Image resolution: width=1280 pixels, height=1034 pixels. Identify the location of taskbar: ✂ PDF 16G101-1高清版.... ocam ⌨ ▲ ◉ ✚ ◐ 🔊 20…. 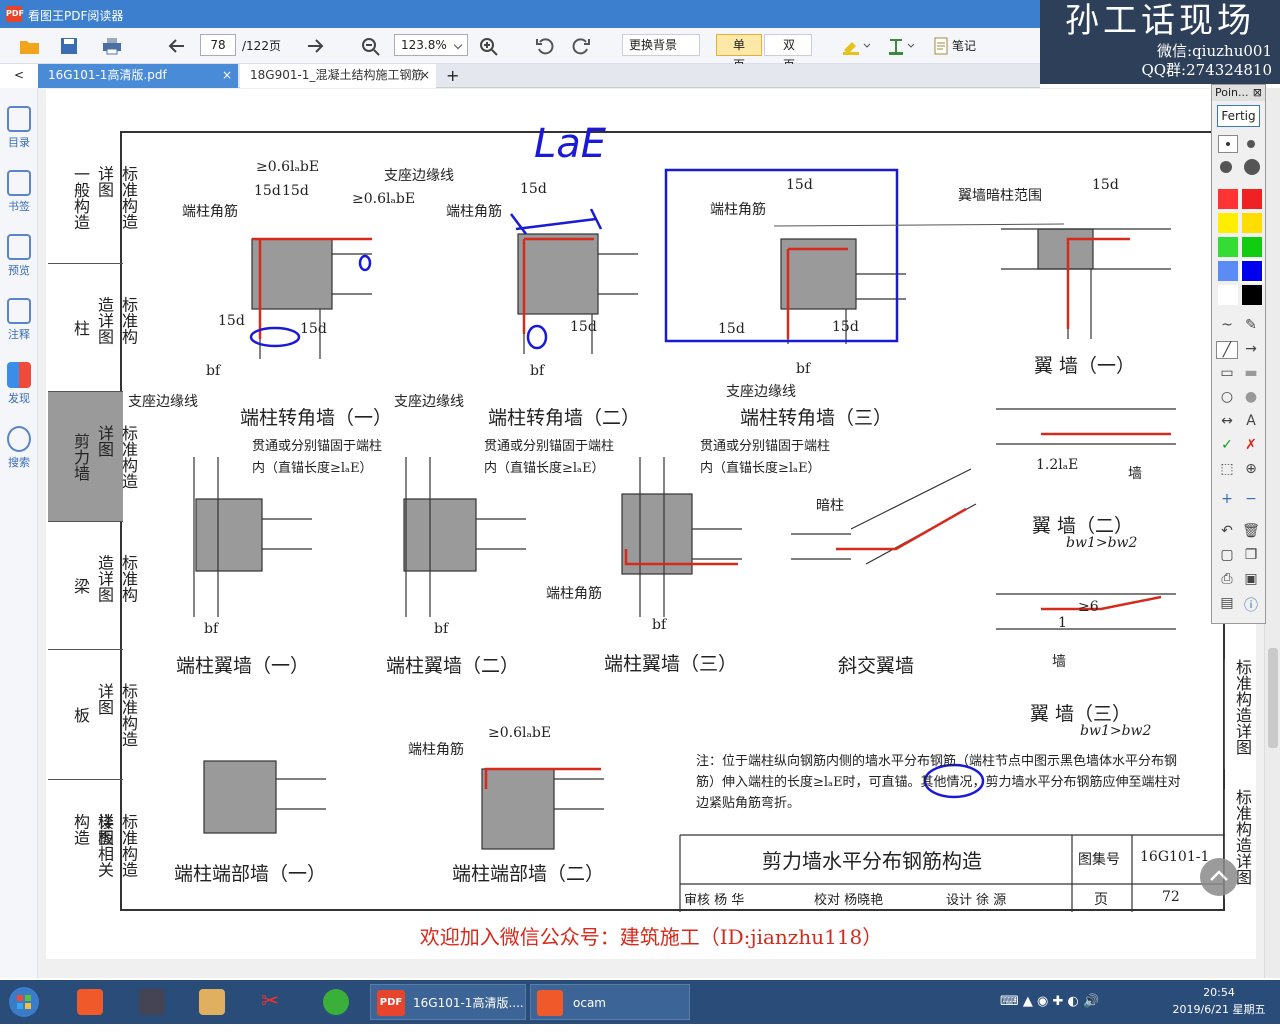
(640, 1002).